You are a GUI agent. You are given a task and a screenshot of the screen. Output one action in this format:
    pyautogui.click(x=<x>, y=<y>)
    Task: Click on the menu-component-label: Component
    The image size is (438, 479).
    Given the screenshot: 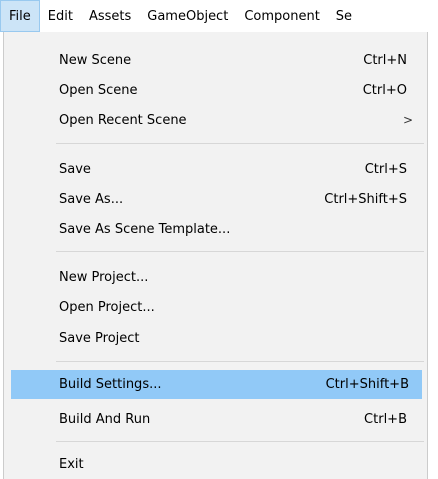 What is the action you would take?
    pyautogui.click(x=282, y=16)
    